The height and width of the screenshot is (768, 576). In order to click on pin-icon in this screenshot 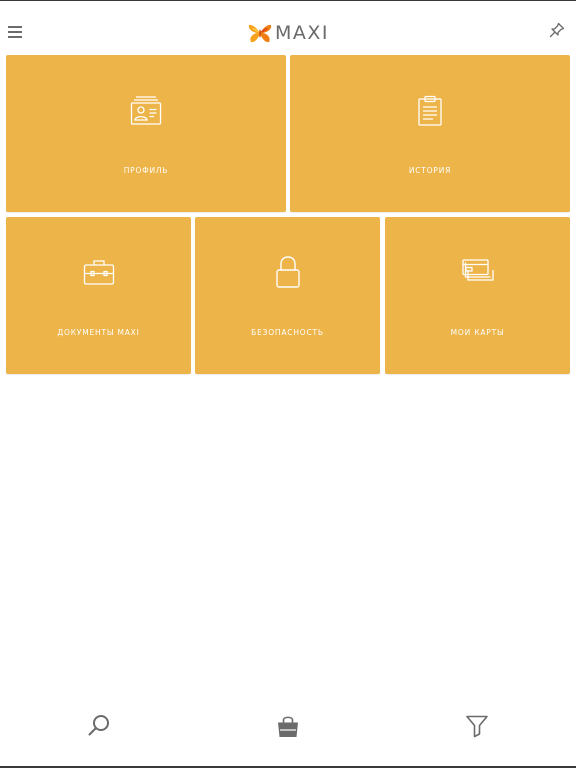, I will do `click(557, 30)`.